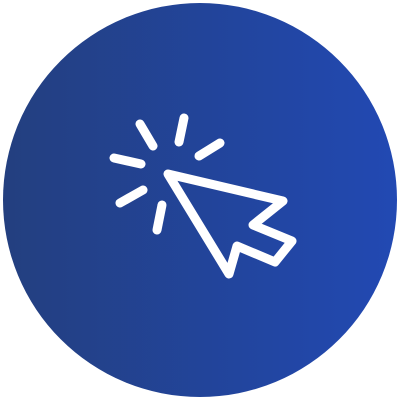  I want to click on ray-top, so click(181, 130).